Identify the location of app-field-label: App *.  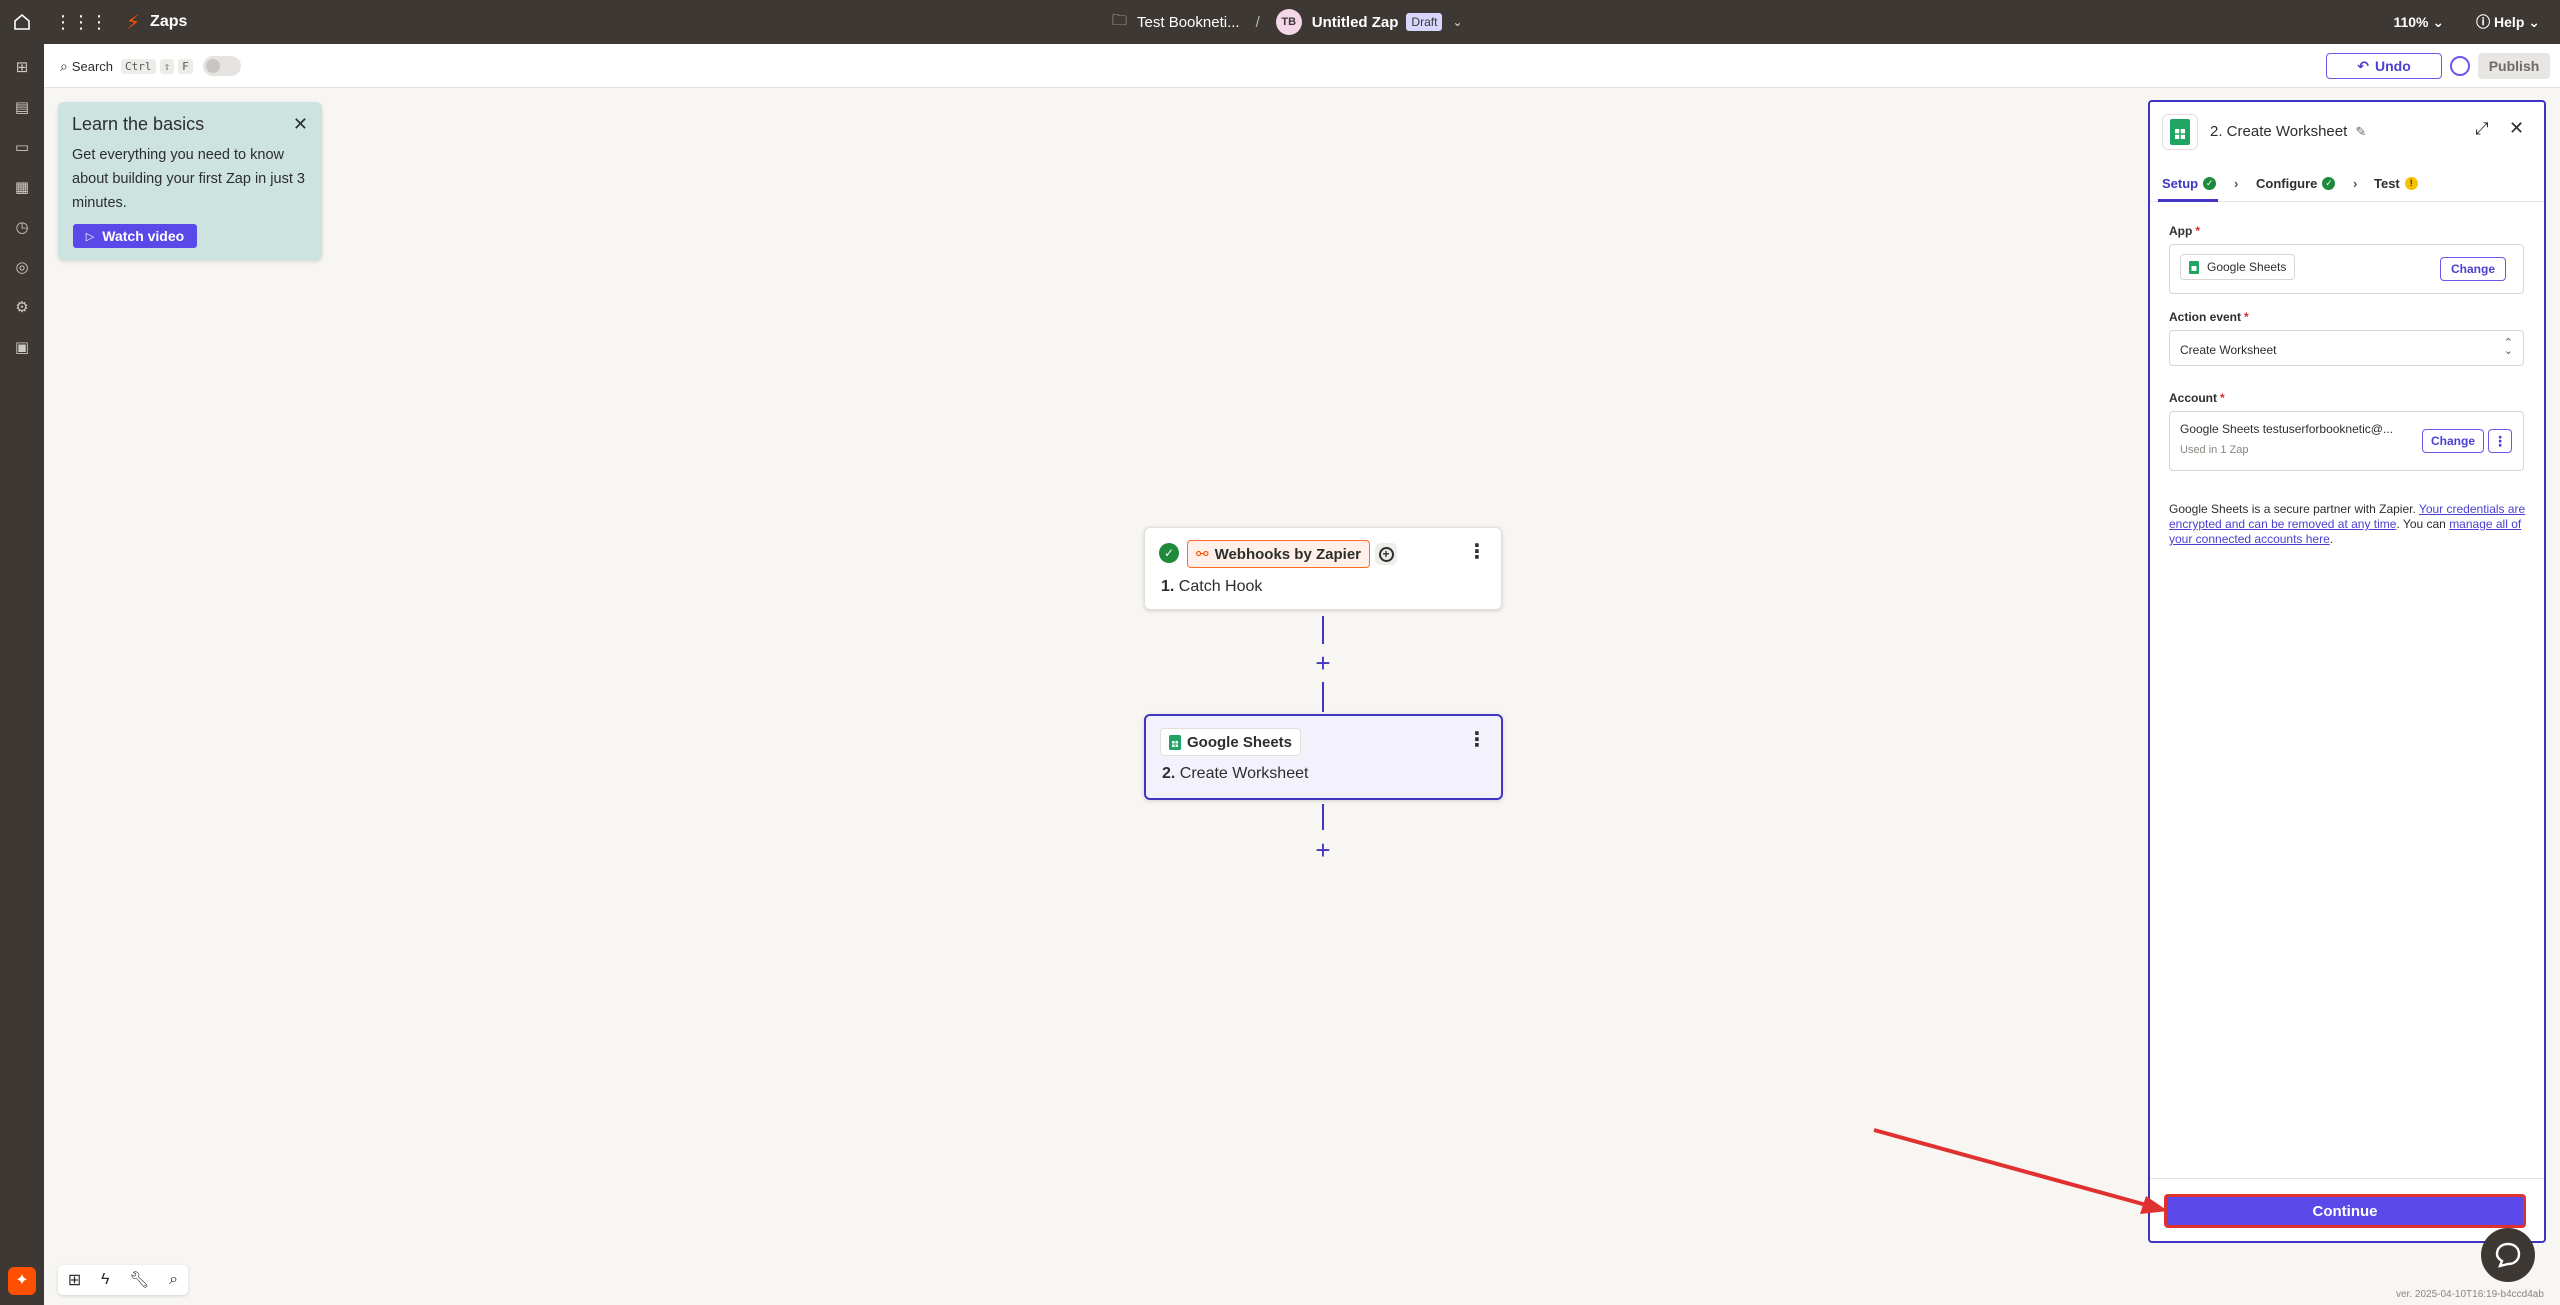
(2184, 231).